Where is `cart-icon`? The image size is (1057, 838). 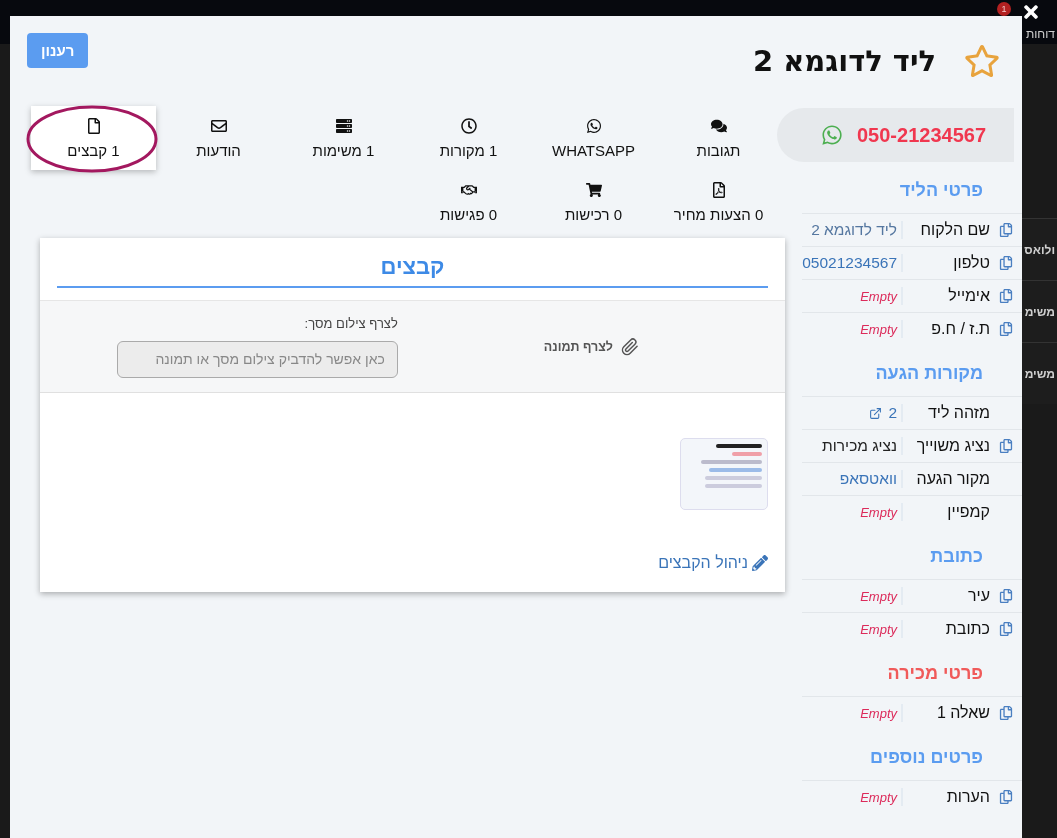 cart-icon is located at coordinates (593, 189).